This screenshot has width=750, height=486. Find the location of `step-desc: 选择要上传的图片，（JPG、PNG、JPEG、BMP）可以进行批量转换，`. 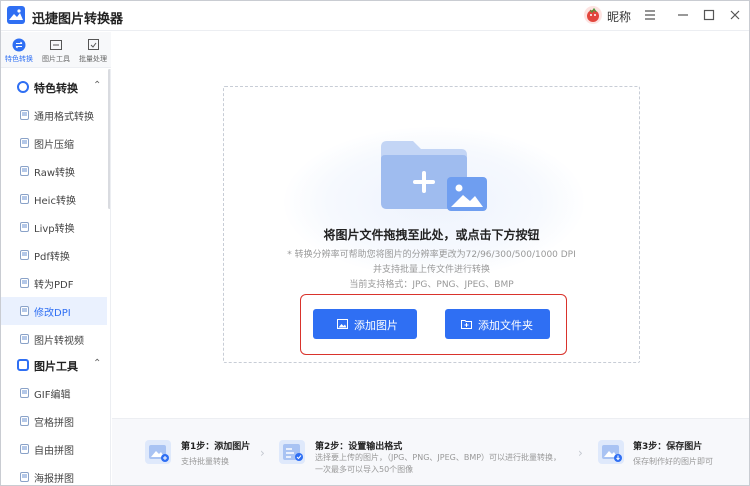

step-desc: 选择要上传的图片，（JPG、PNG、JPEG、BMP）可以进行批量转换， is located at coordinates (438, 457).